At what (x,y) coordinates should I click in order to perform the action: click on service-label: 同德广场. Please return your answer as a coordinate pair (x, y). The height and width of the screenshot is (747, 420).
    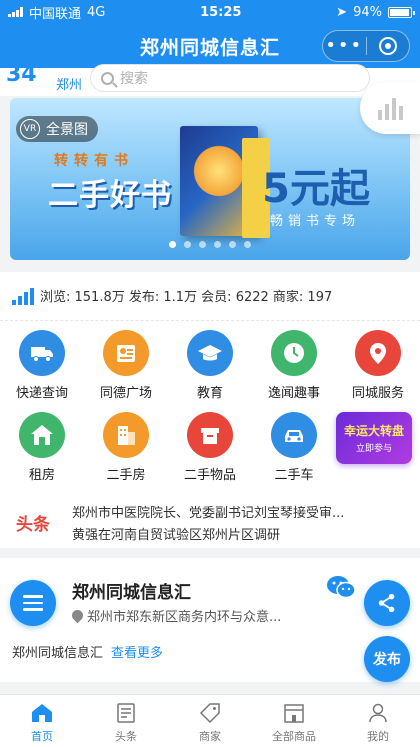
    Looking at the image, I should click on (125, 393).